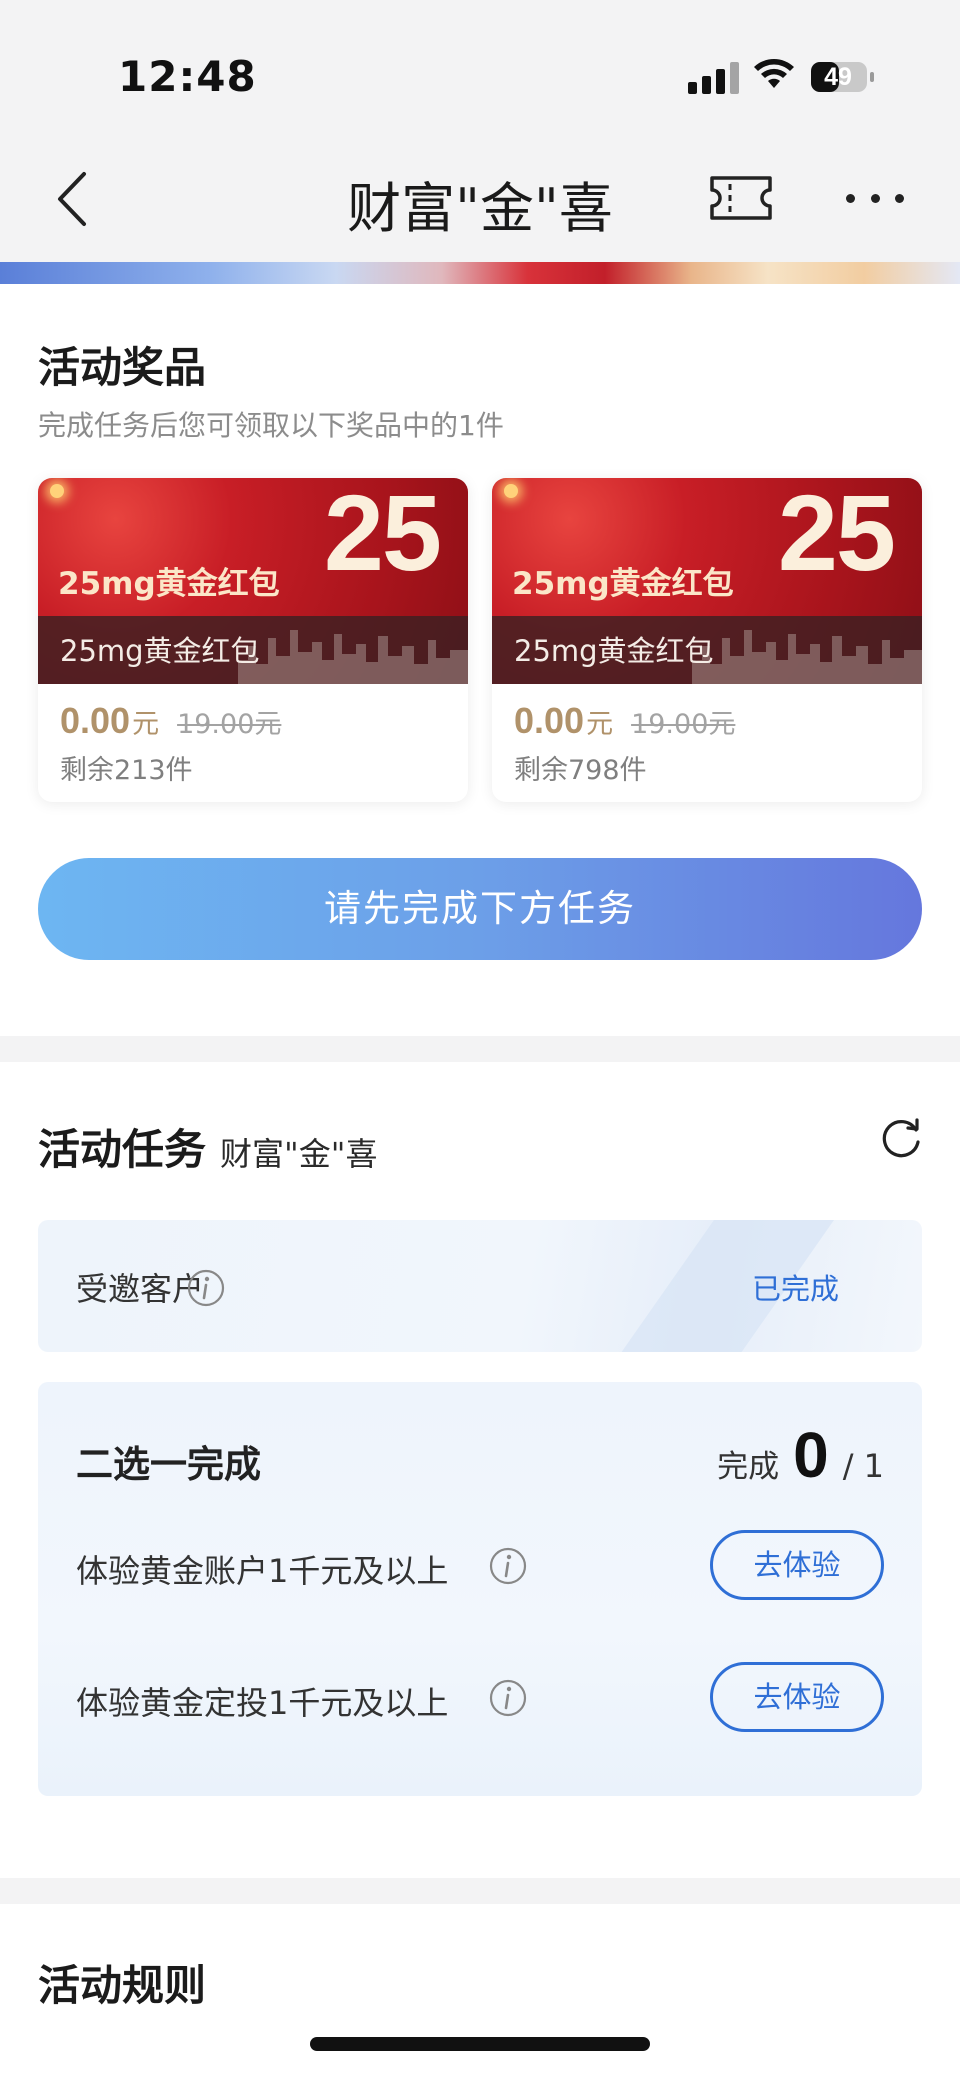 The width and height of the screenshot is (960, 2079). I want to click on prize-section-title: 活动奖品, so click(122, 367).